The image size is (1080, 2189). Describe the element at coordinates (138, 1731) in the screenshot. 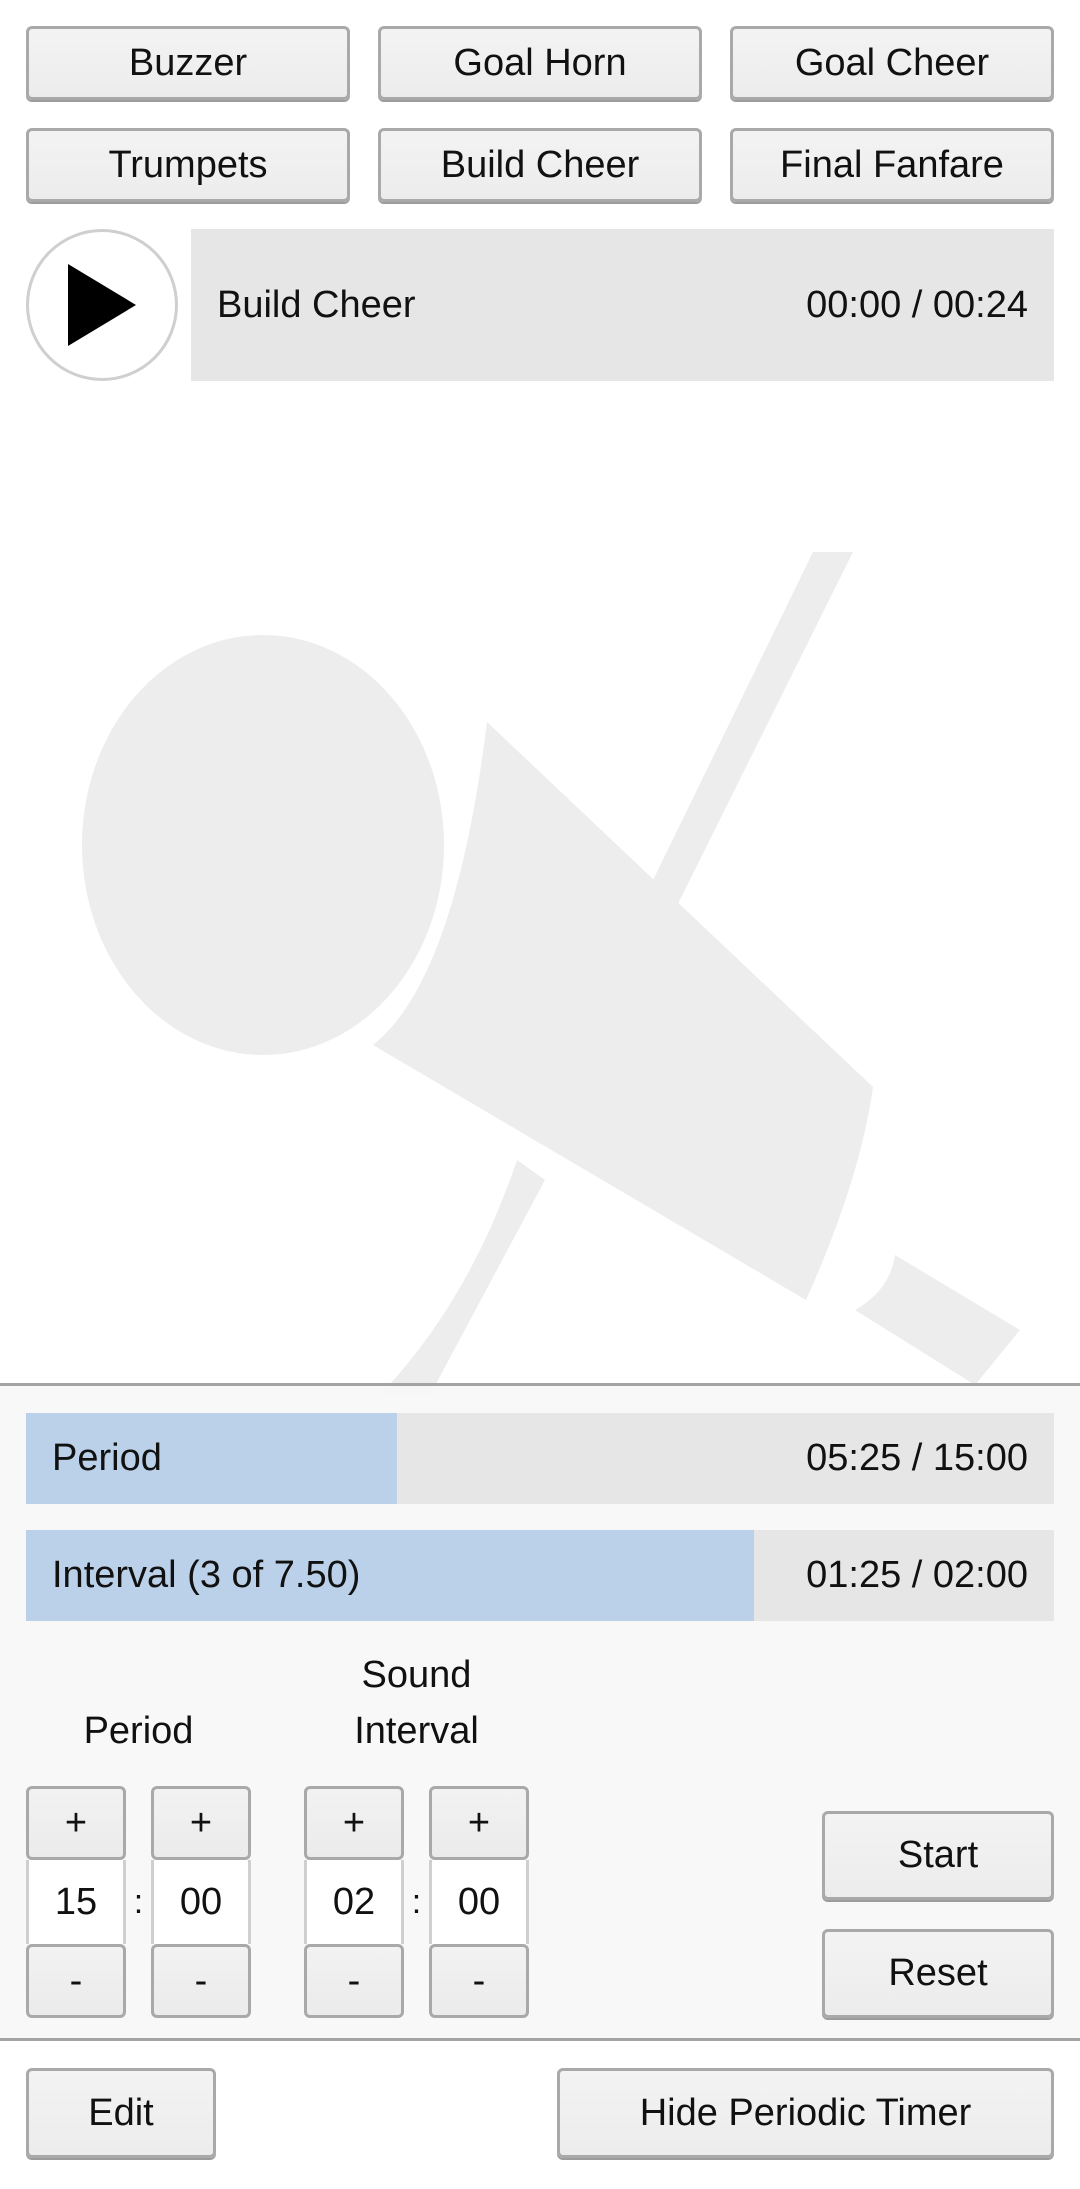

I see `period-setting-label: Period` at that location.